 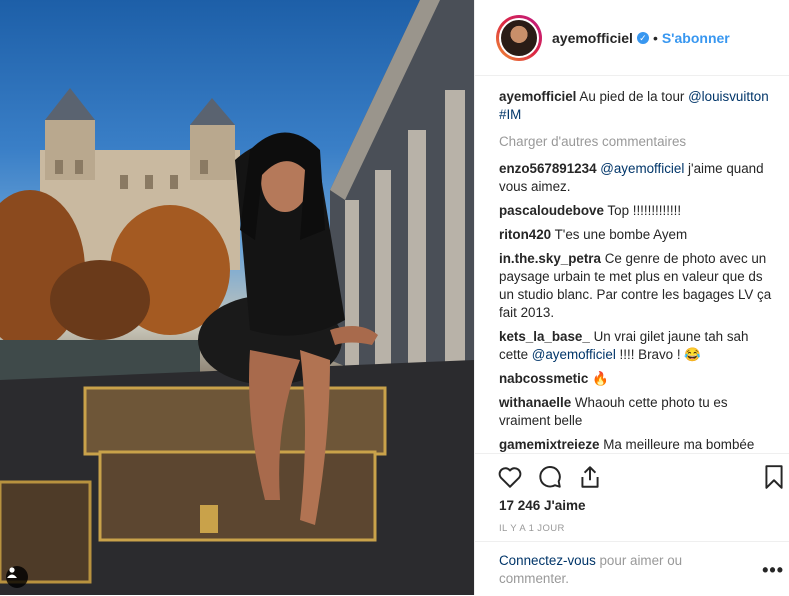 I want to click on caption-username: ayemofficiel, so click(x=537, y=96).